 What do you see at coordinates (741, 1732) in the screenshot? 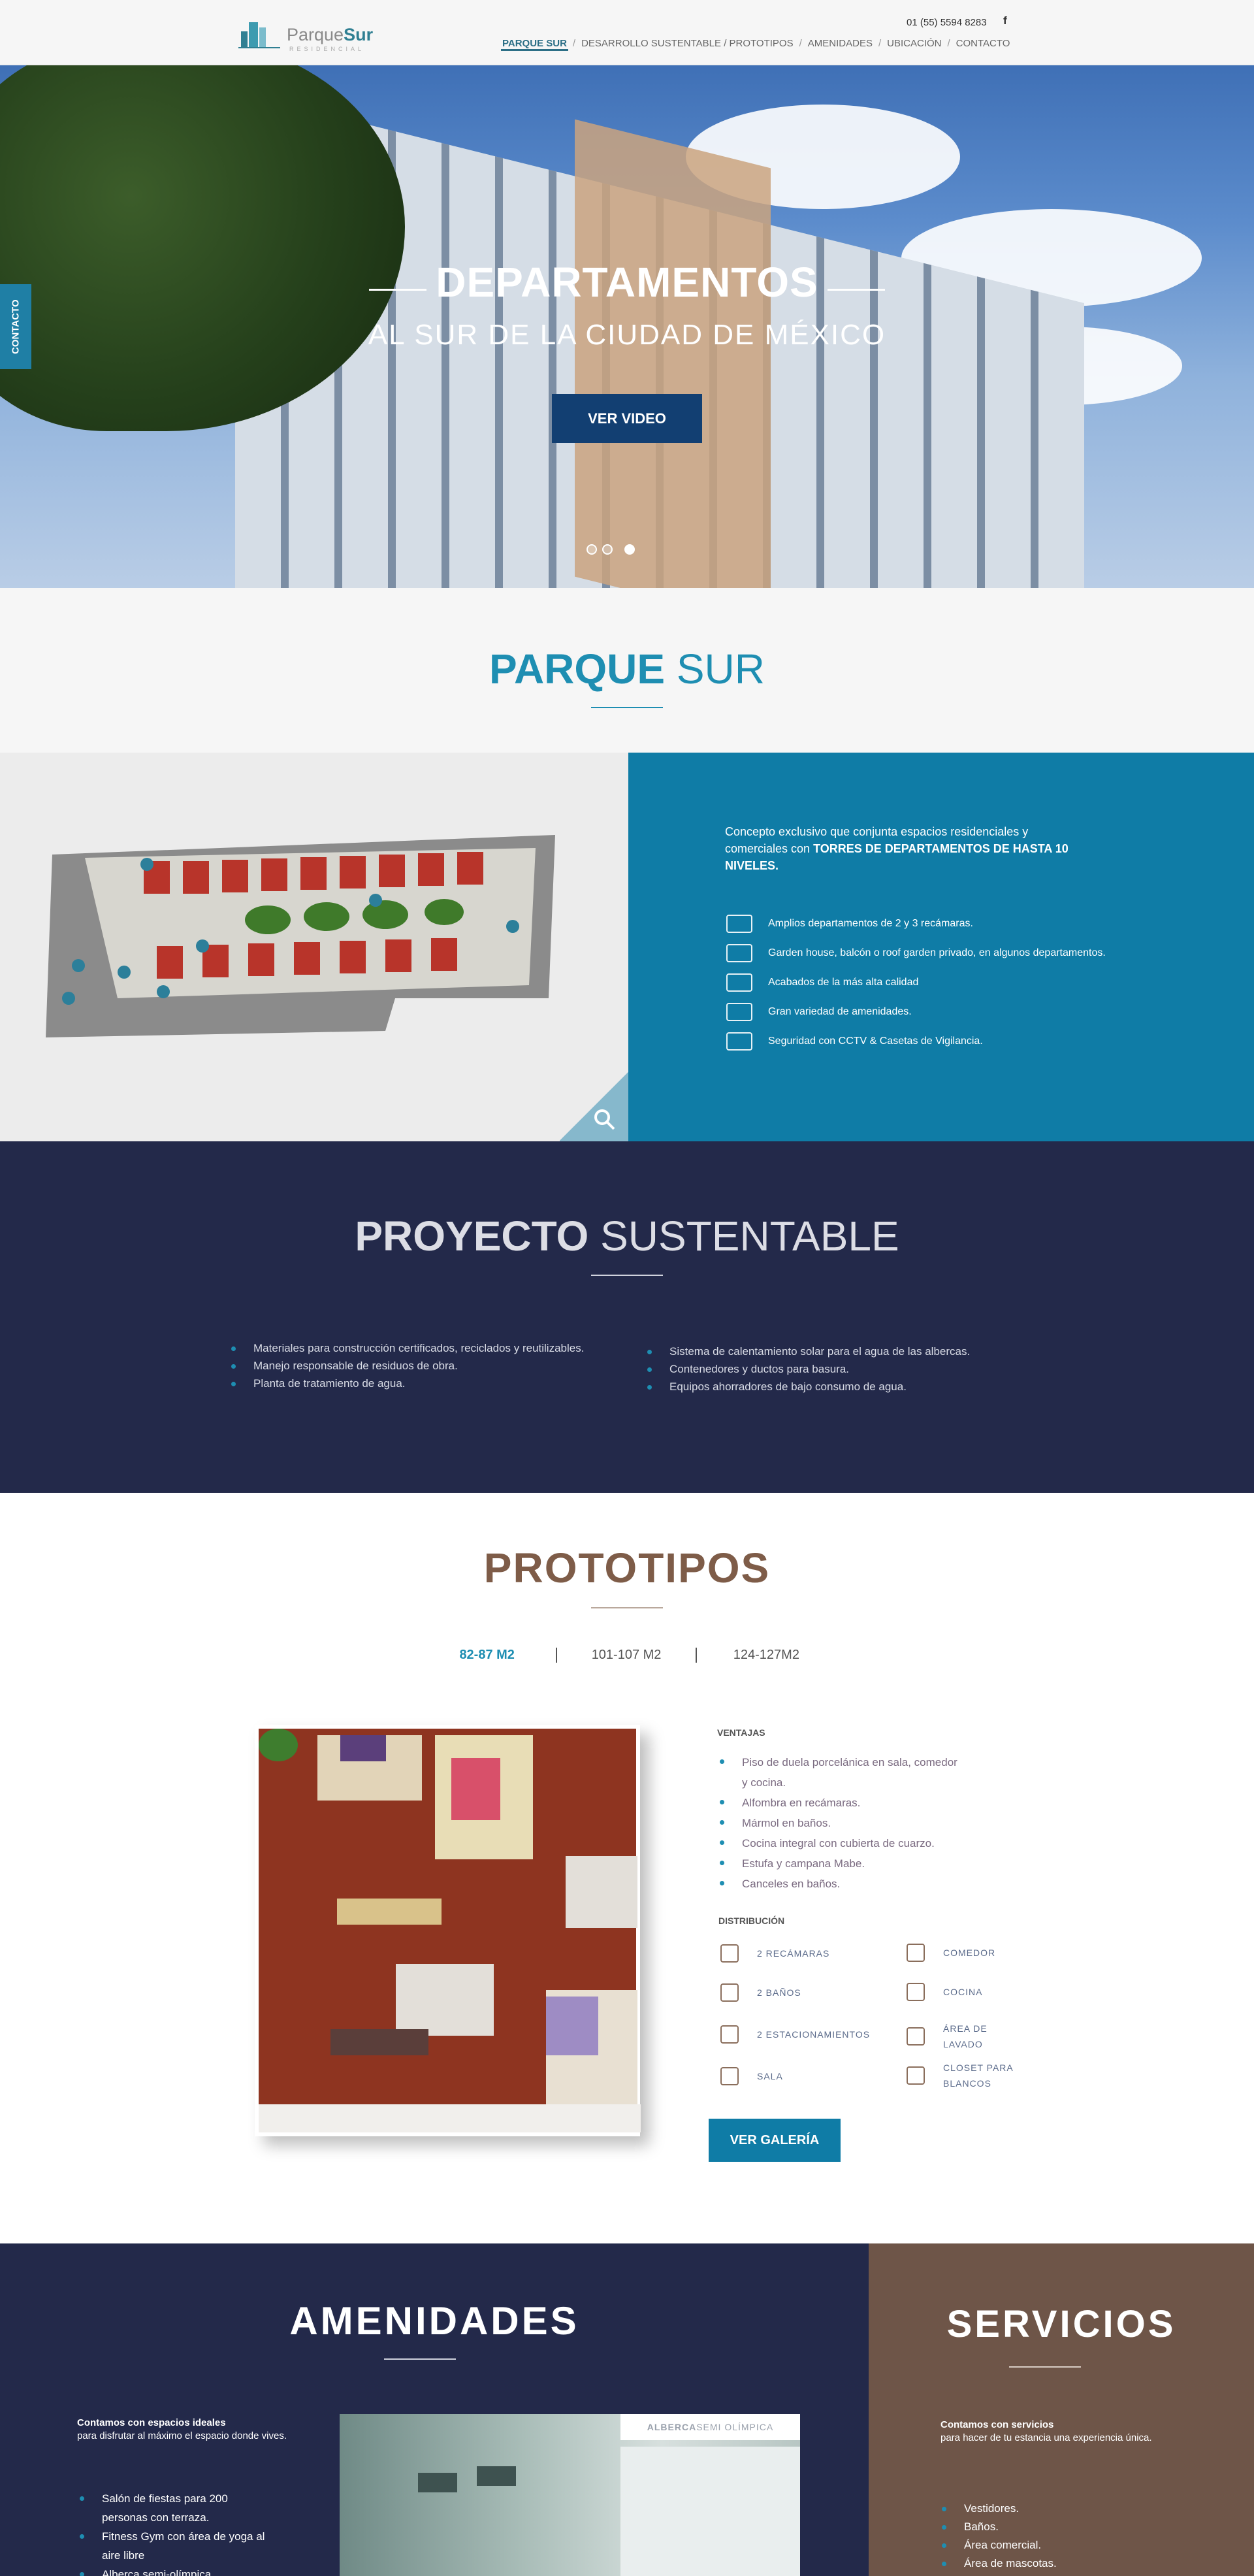
I see `ventajas-heading: VENTAJAS` at bounding box center [741, 1732].